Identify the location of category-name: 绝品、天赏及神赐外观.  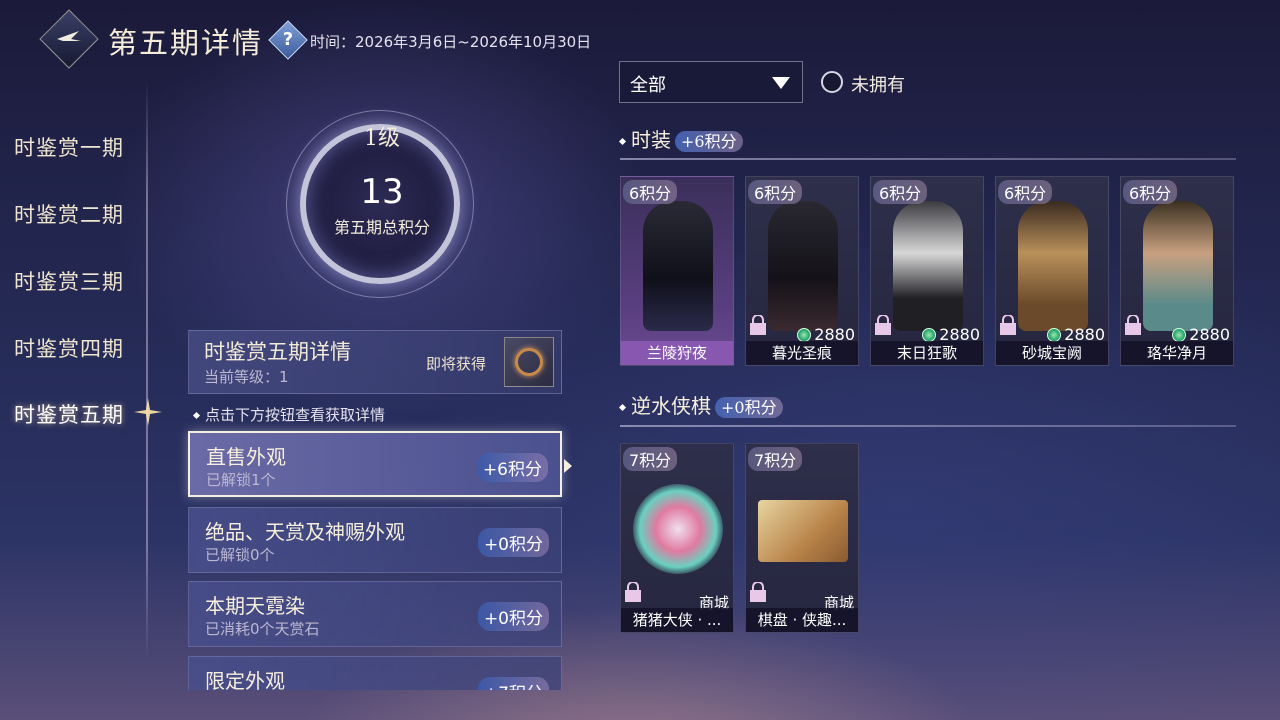
(305, 532).